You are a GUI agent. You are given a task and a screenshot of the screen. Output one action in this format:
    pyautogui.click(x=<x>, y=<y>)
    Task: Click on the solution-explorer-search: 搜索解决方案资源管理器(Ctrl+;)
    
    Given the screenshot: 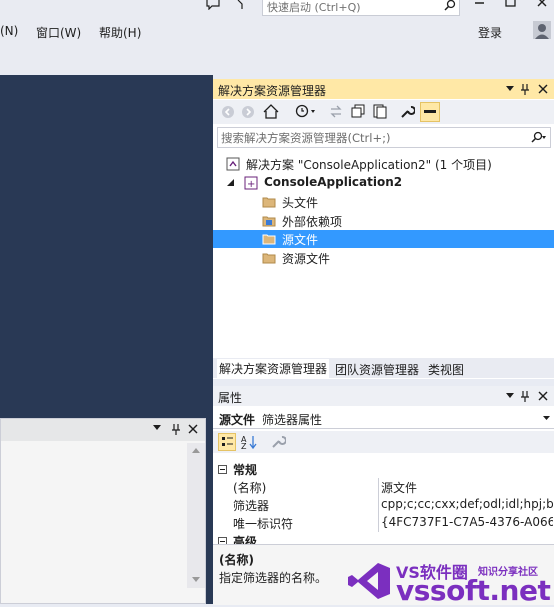 What is the action you would take?
    pyautogui.click(x=384, y=137)
    